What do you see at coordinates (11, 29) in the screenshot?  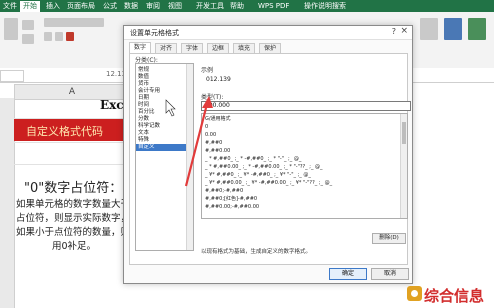 I see `paste-icon` at bounding box center [11, 29].